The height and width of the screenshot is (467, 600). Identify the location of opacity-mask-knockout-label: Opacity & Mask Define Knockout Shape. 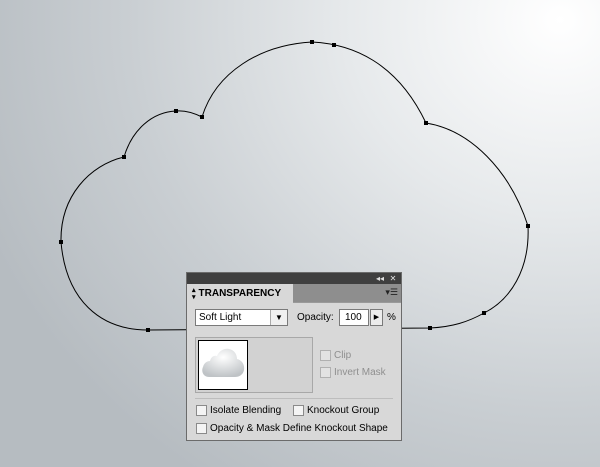
(299, 428).